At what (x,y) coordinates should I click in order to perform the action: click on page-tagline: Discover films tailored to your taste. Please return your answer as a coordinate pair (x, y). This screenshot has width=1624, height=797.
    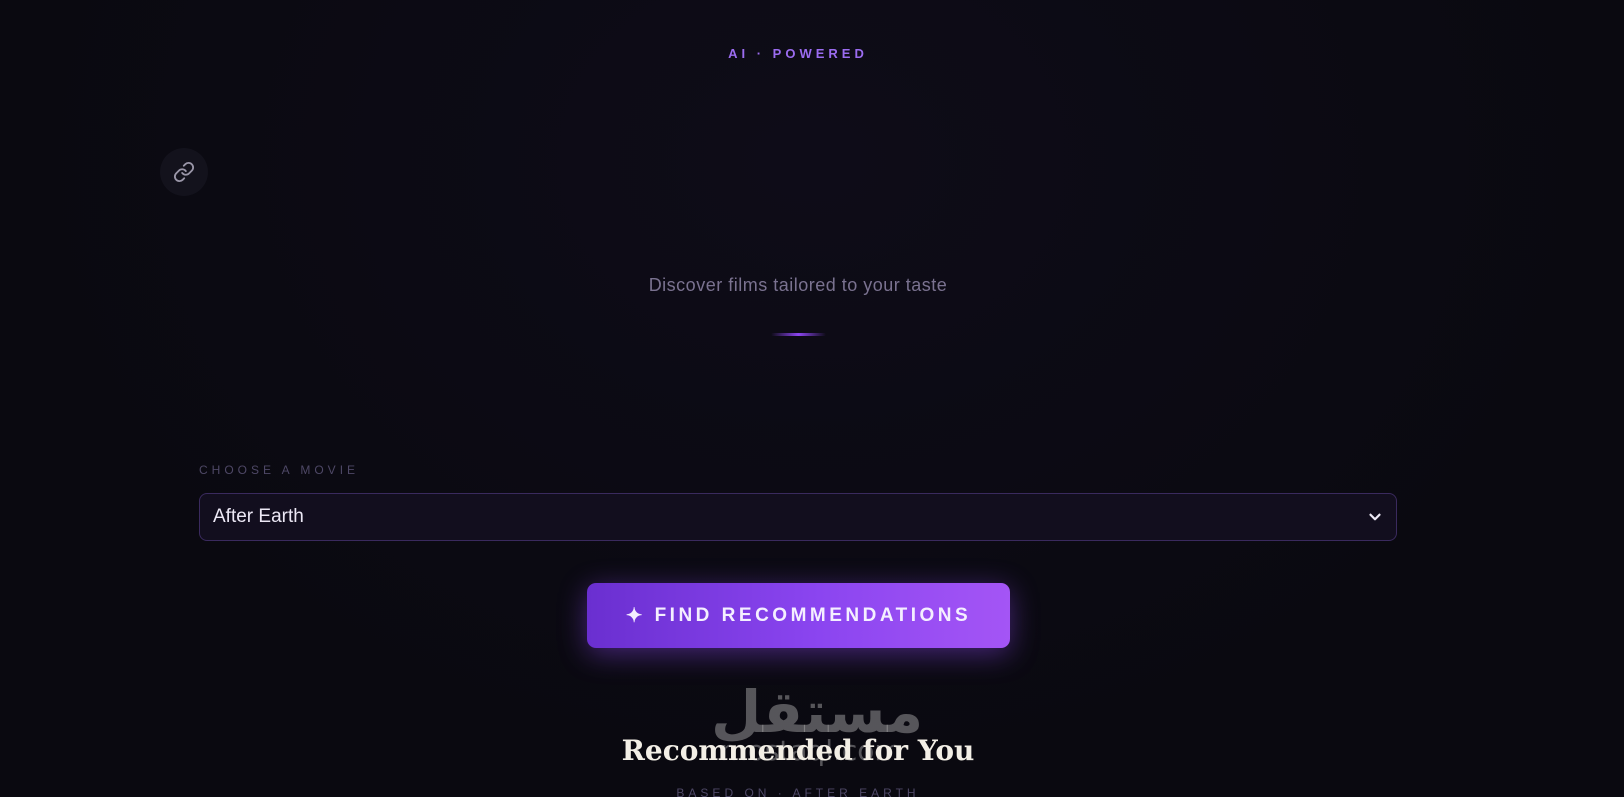
    Looking at the image, I should click on (798, 285).